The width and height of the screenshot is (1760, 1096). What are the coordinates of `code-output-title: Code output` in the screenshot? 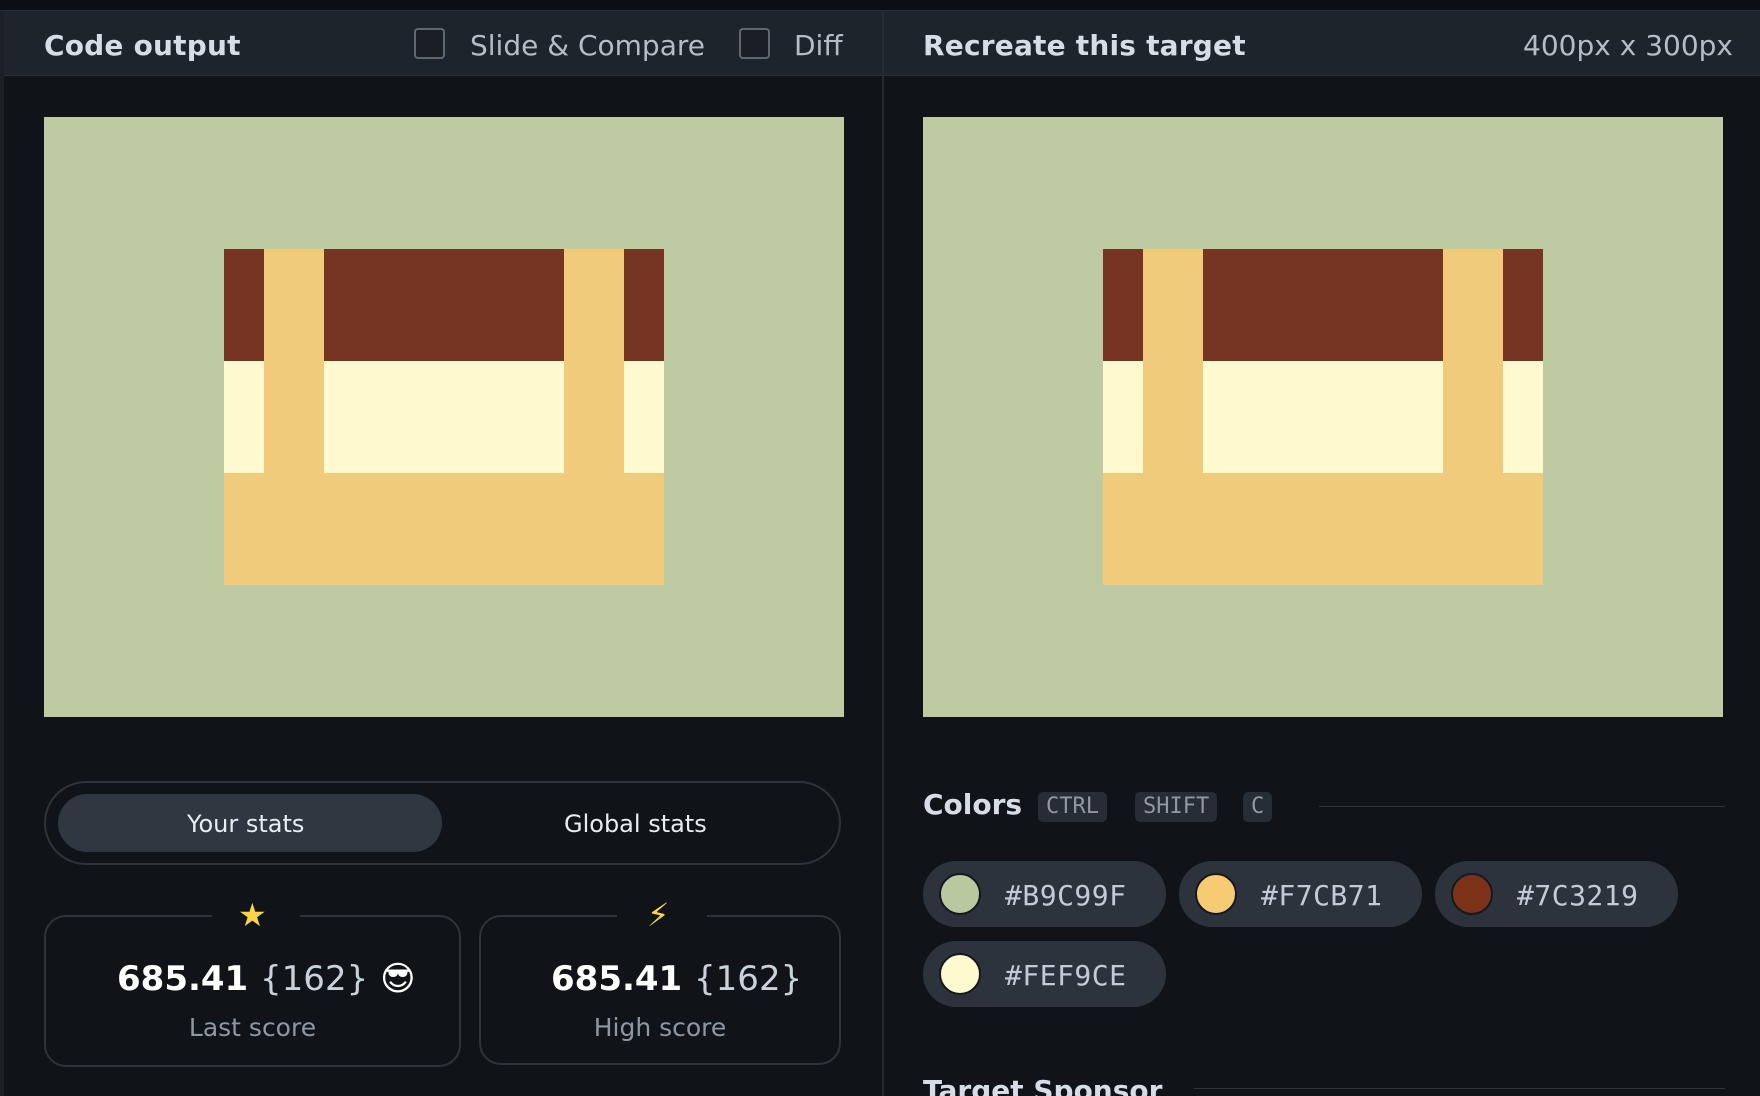 It's located at (142, 45).